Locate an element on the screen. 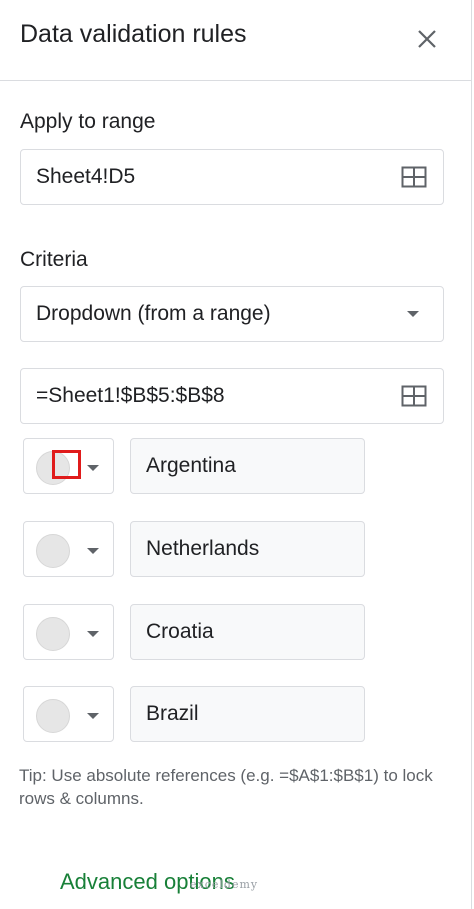 The image size is (474, 909). list-item: Netherlands is located at coordinates (235, 550).